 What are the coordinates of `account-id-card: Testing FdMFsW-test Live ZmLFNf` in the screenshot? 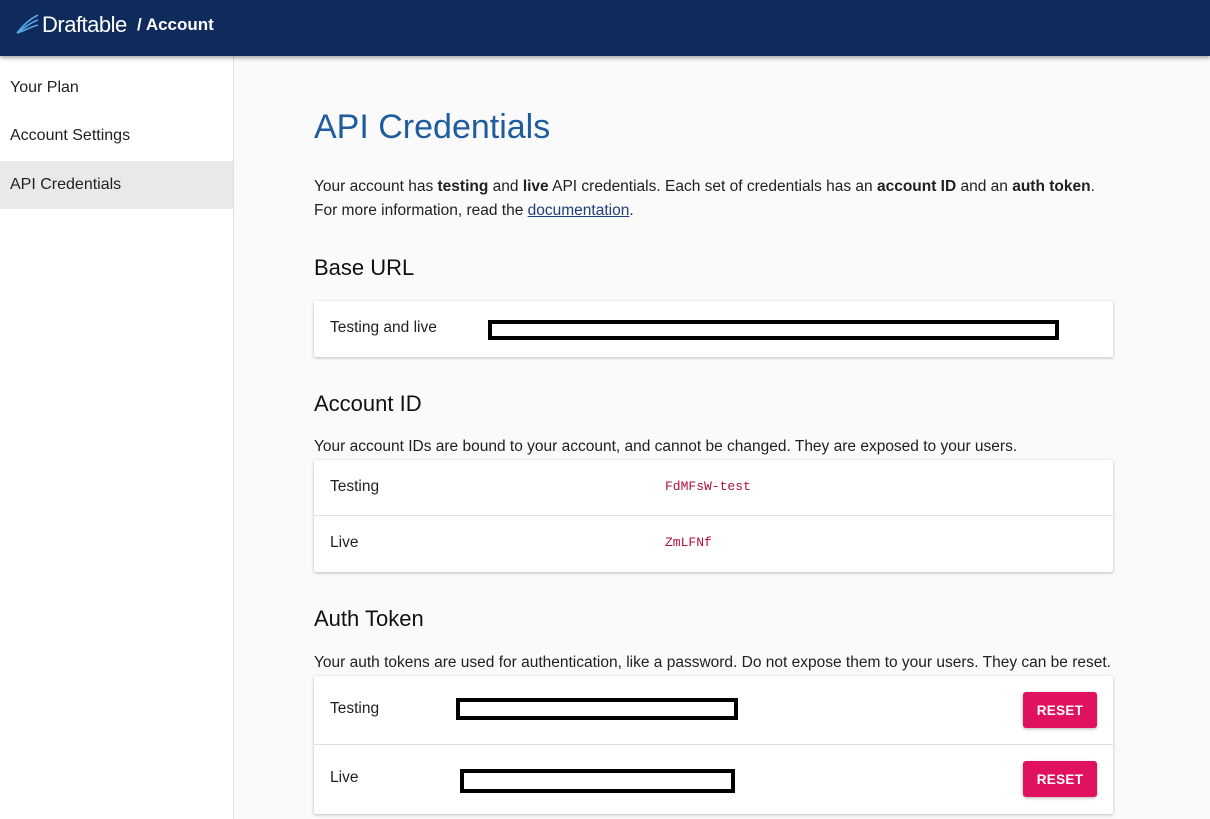 It's located at (713, 516).